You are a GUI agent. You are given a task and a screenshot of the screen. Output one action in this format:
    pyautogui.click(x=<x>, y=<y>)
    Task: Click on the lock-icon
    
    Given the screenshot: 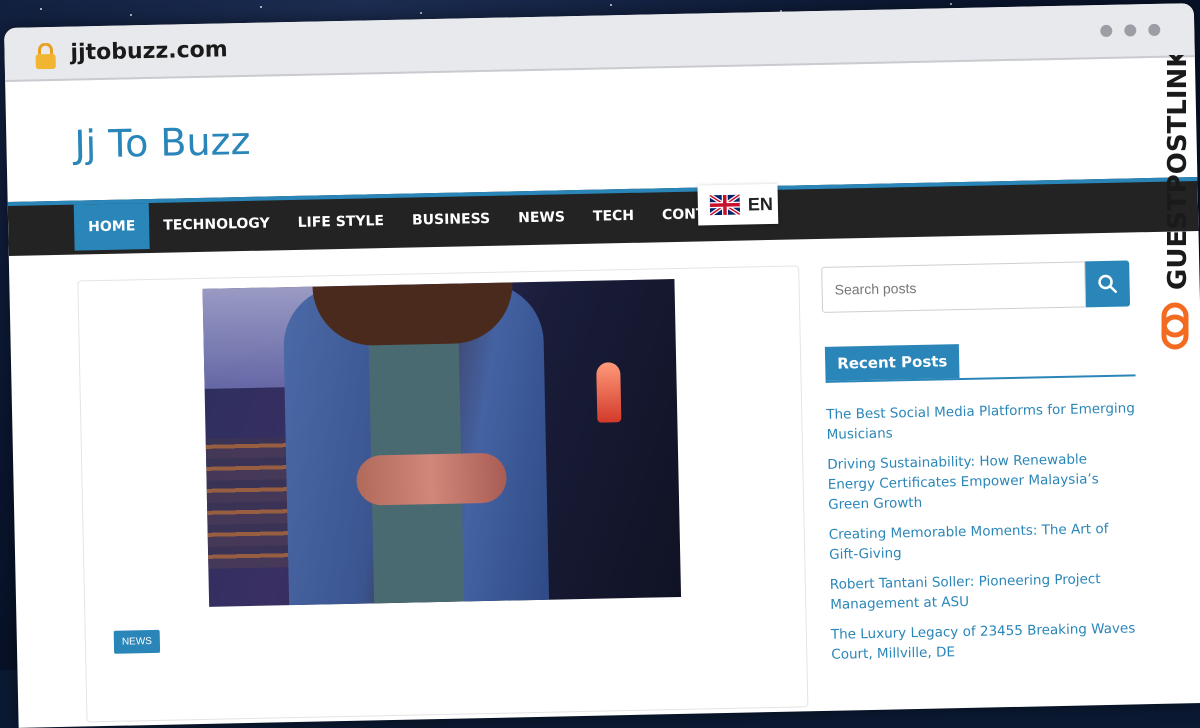 What is the action you would take?
    pyautogui.click(x=45, y=56)
    